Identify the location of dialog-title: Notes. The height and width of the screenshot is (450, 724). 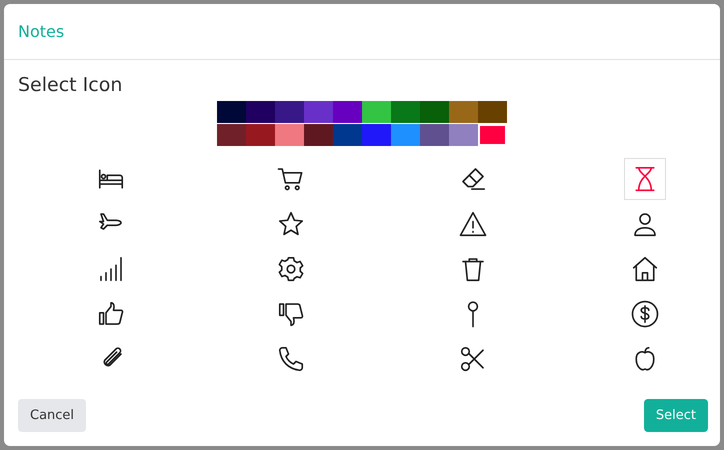
(41, 31).